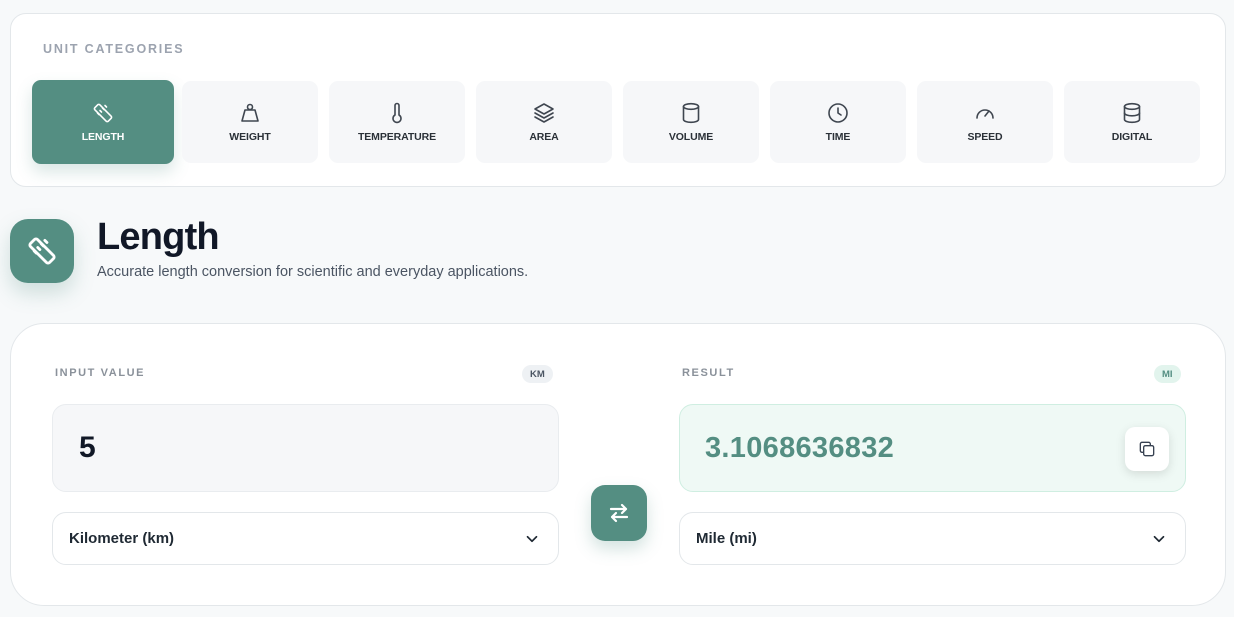 Image resolution: width=1234 pixels, height=617 pixels. I want to click on category-area: AREA, so click(544, 122).